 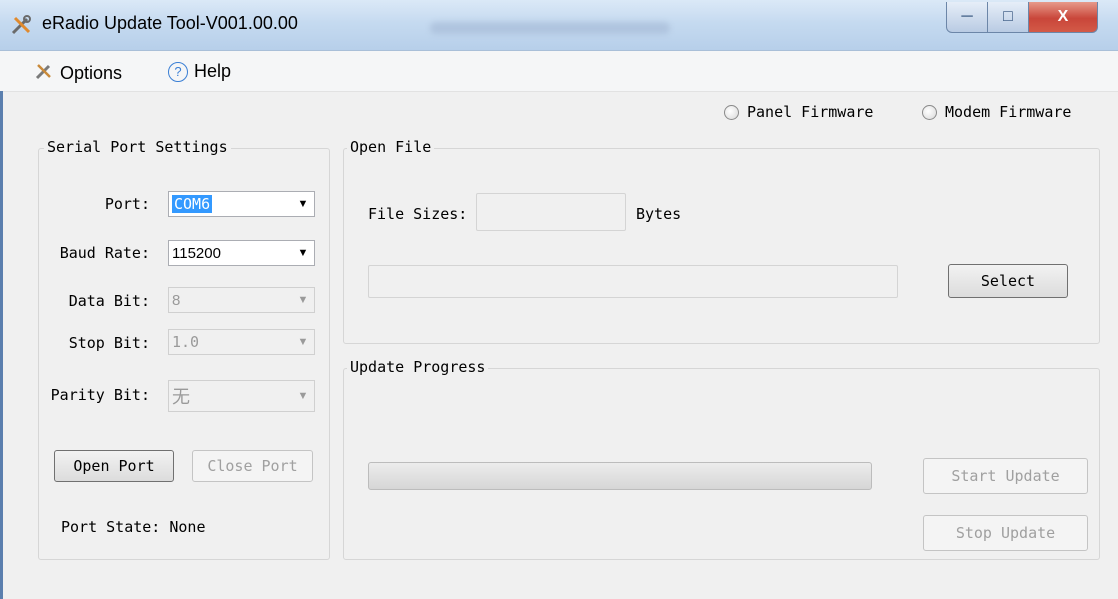 I want to click on radio-modem-label: Modem Firmware, so click(x=1008, y=112).